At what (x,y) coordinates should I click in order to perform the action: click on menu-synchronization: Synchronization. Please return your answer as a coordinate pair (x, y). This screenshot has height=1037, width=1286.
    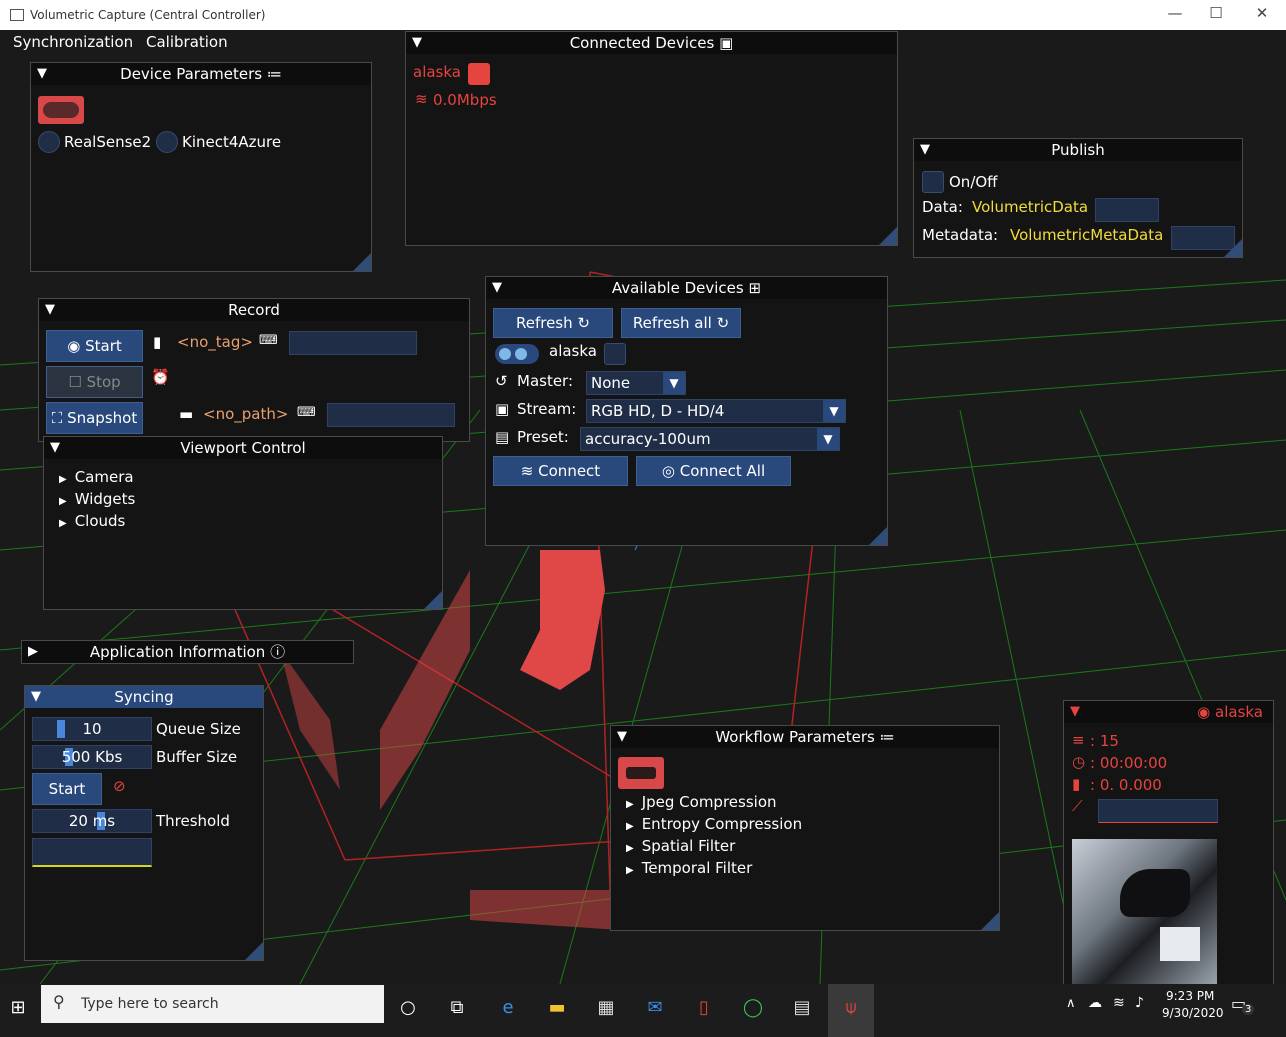
    Looking at the image, I should click on (73, 42).